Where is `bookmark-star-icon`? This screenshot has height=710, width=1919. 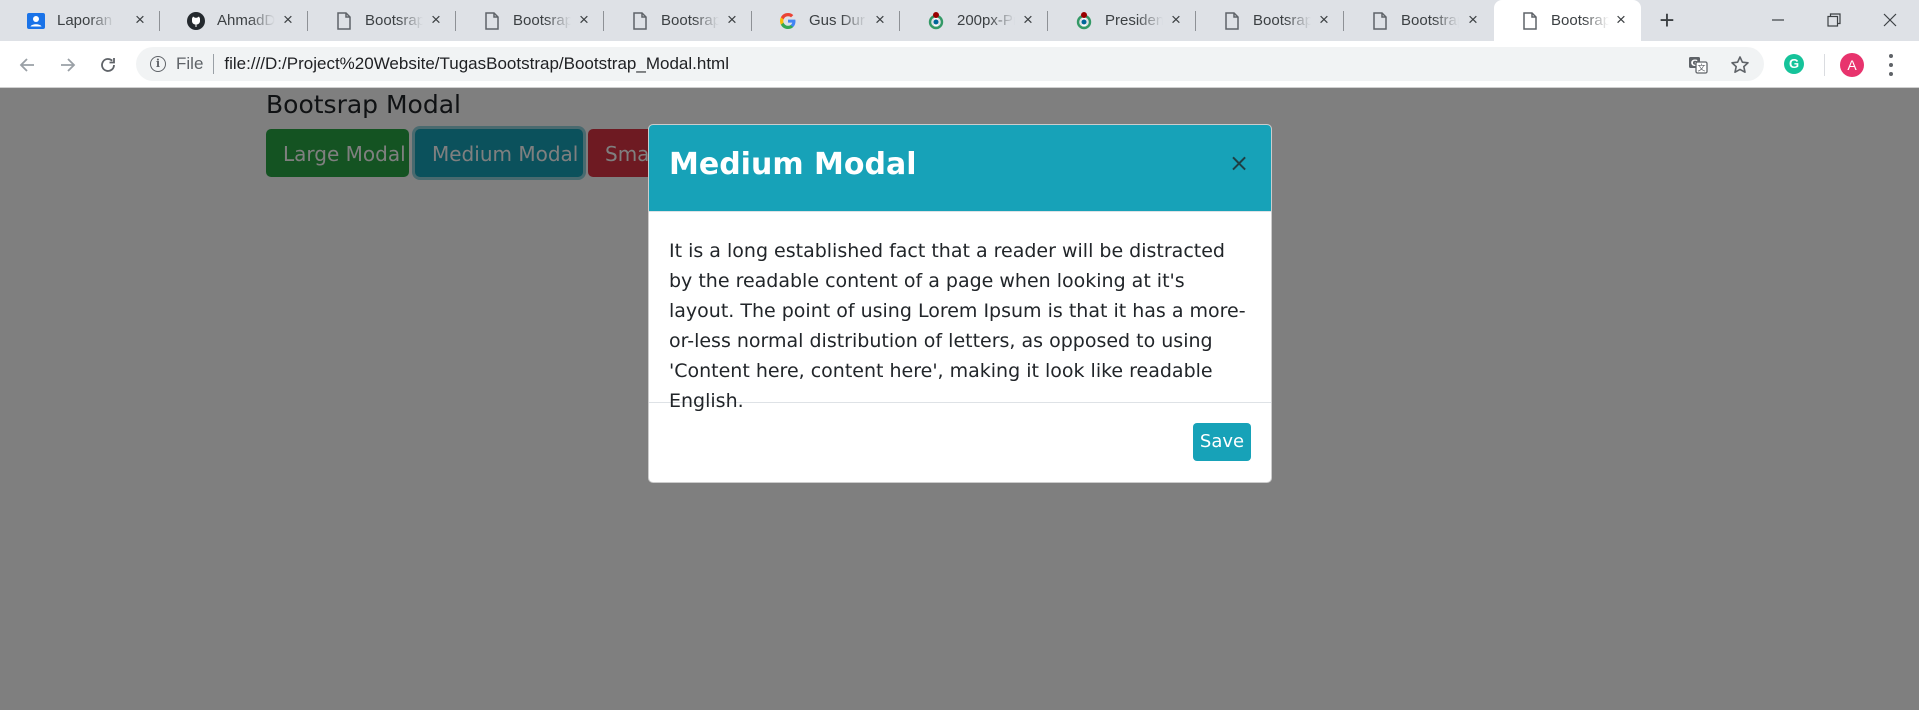
bookmark-star-icon is located at coordinates (1740, 65).